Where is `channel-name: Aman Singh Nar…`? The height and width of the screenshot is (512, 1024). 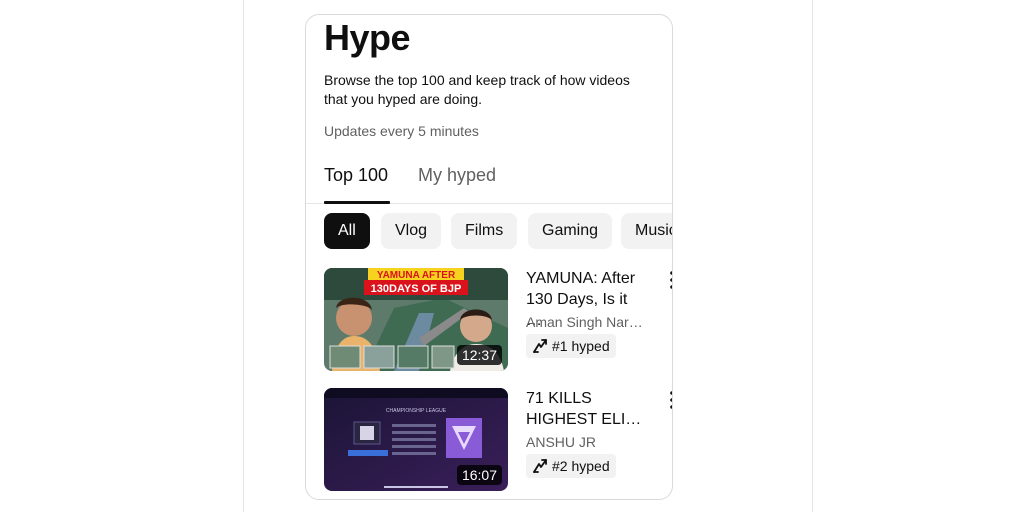
channel-name: Aman Singh Nar… is located at coordinates (585, 322).